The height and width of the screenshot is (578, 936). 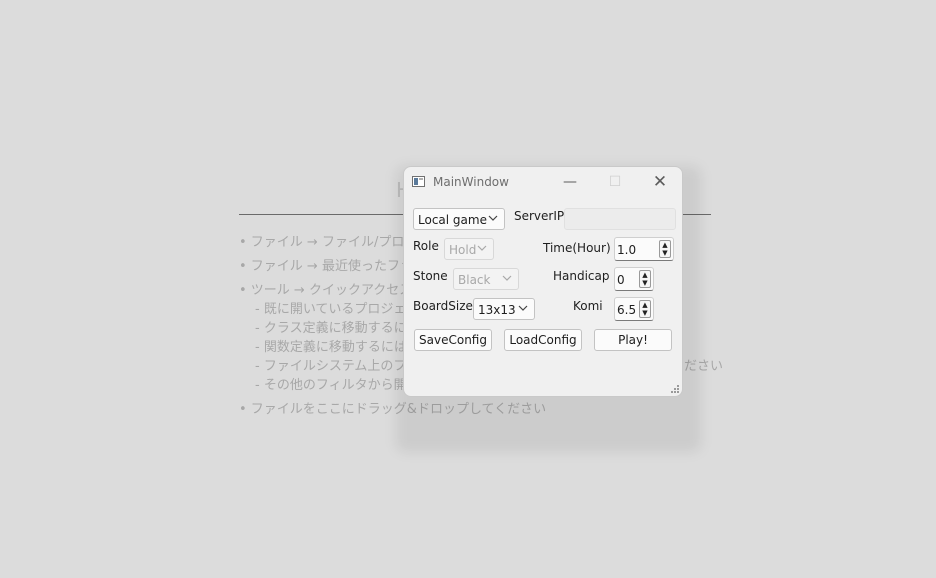 What do you see at coordinates (452, 220) in the screenshot?
I see `game-mode-value: Local game` at bounding box center [452, 220].